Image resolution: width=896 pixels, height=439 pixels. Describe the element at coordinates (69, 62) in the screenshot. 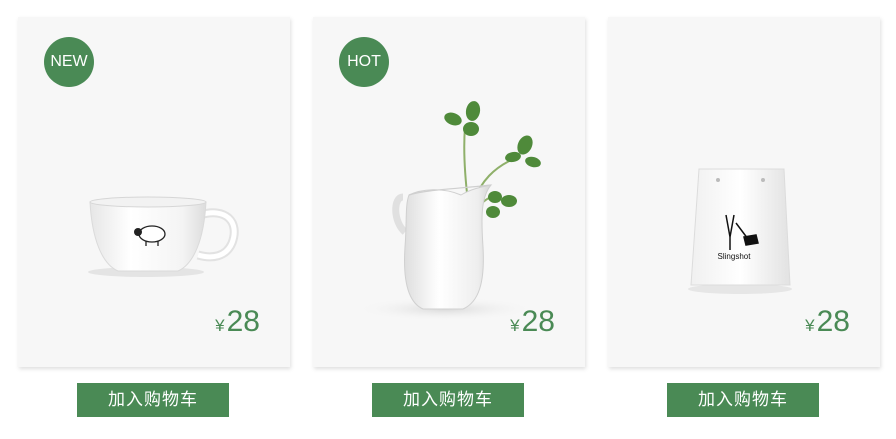

I see `new-badge: NEW` at that location.